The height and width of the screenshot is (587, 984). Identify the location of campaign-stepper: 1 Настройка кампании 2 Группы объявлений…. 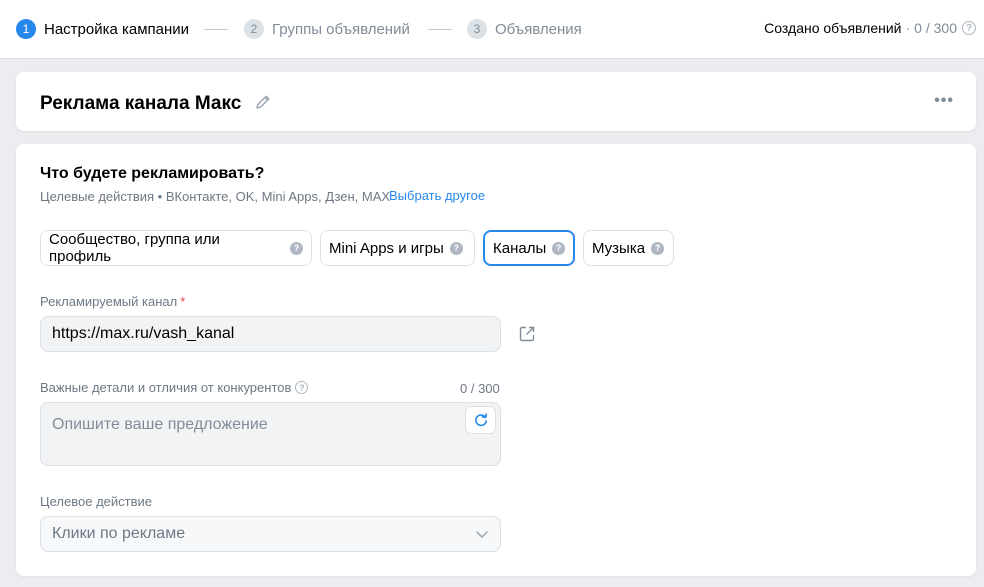
(492, 29).